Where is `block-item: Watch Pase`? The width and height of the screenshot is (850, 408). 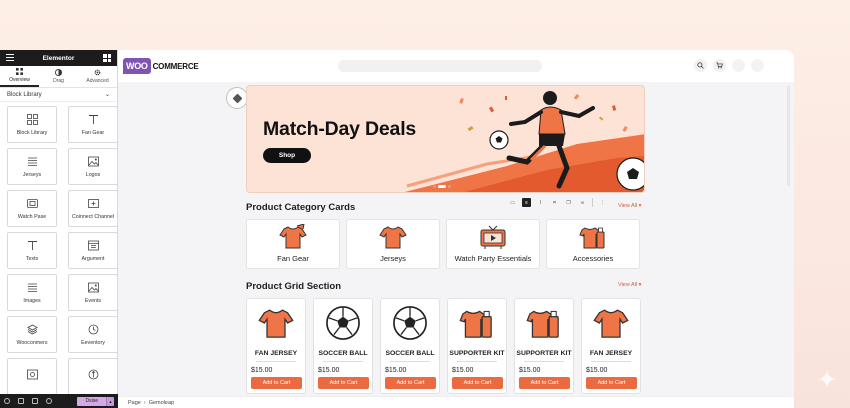
block-item: Watch Pase is located at coordinates (32, 208).